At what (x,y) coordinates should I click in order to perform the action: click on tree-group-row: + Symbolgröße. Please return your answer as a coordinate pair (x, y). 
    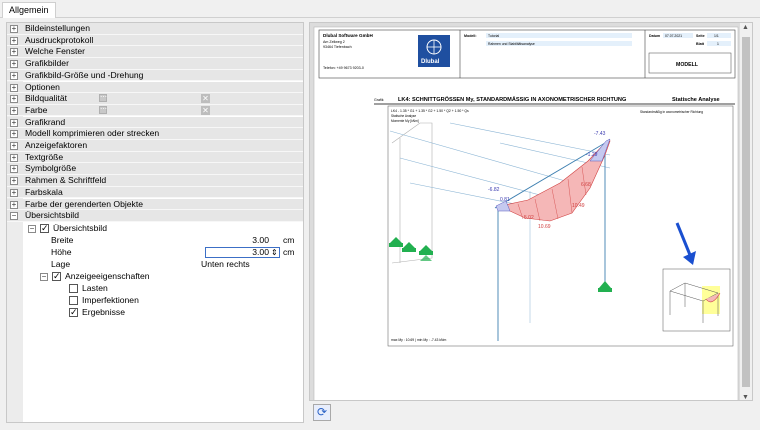
    Looking at the image, I should click on (155, 169).